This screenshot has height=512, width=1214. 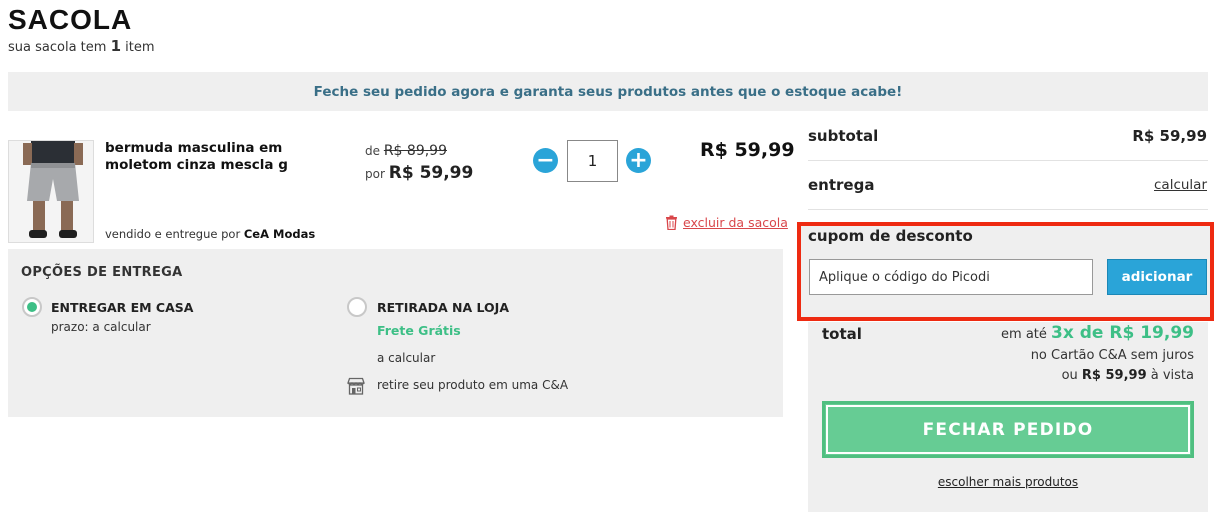 What do you see at coordinates (357, 307) in the screenshot?
I see `radio-icon-store-pickup` at bounding box center [357, 307].